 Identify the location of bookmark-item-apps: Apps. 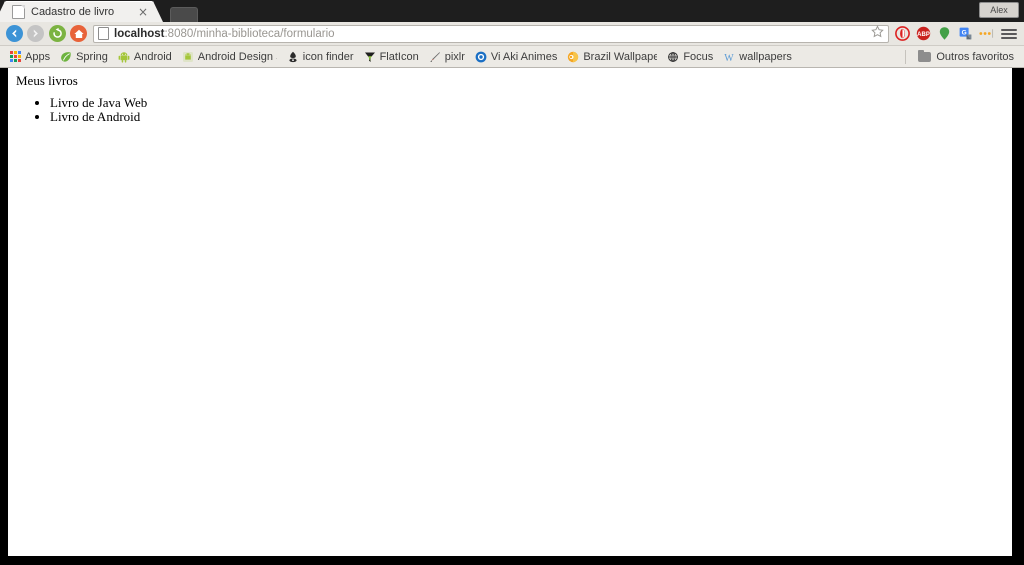
(29, 57).